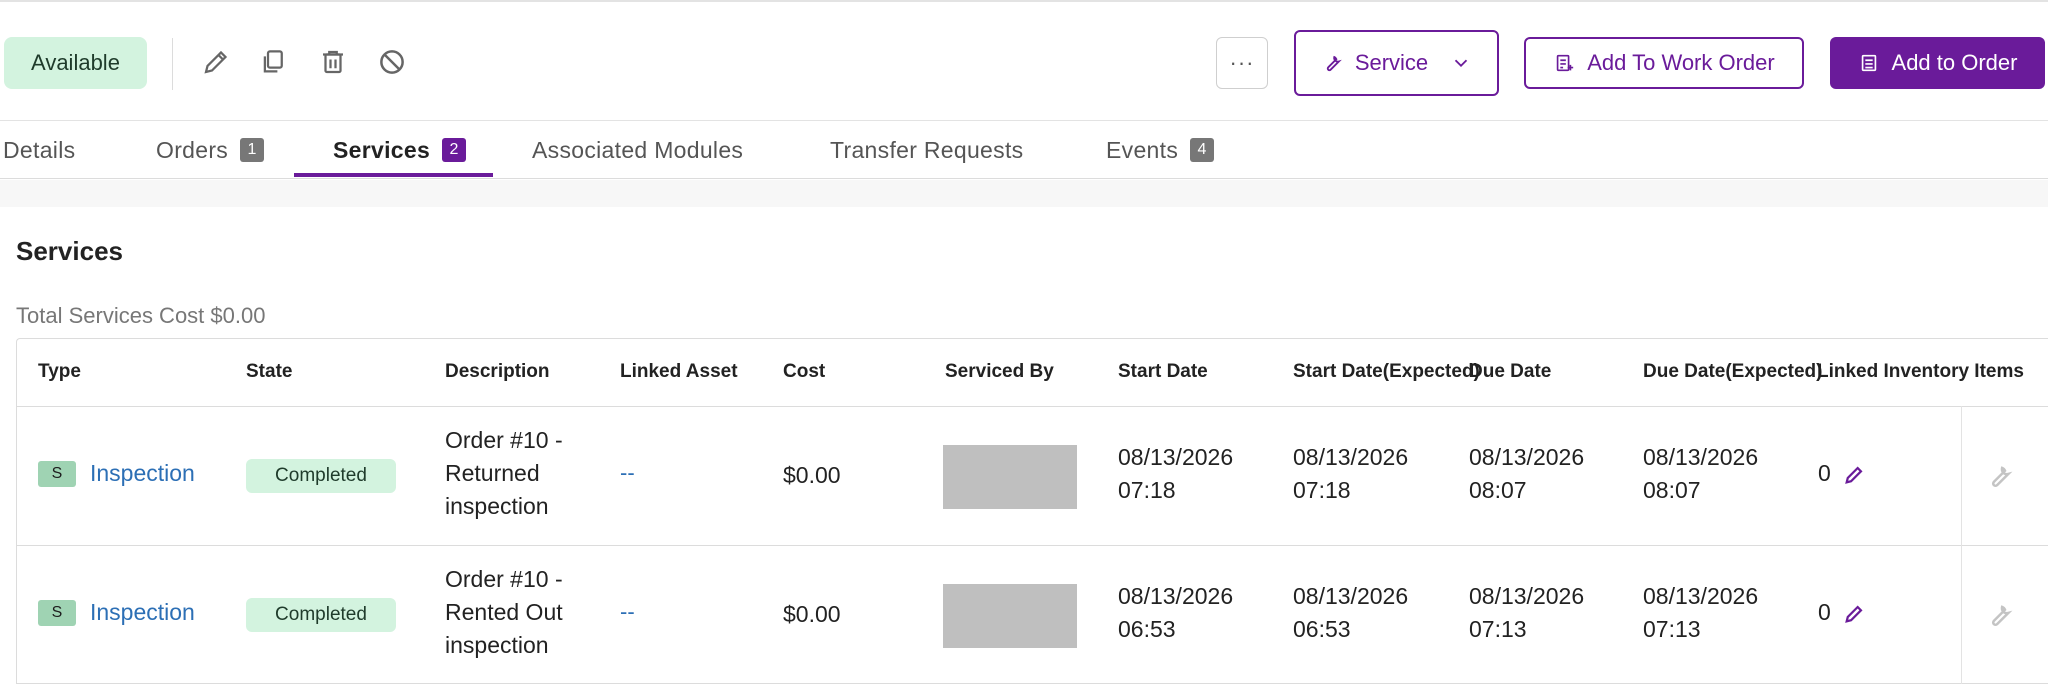  What do you see at coordinates (75, 63) in the screenshot?
I see `status-badge: Available` at bounding box center [75, 63].